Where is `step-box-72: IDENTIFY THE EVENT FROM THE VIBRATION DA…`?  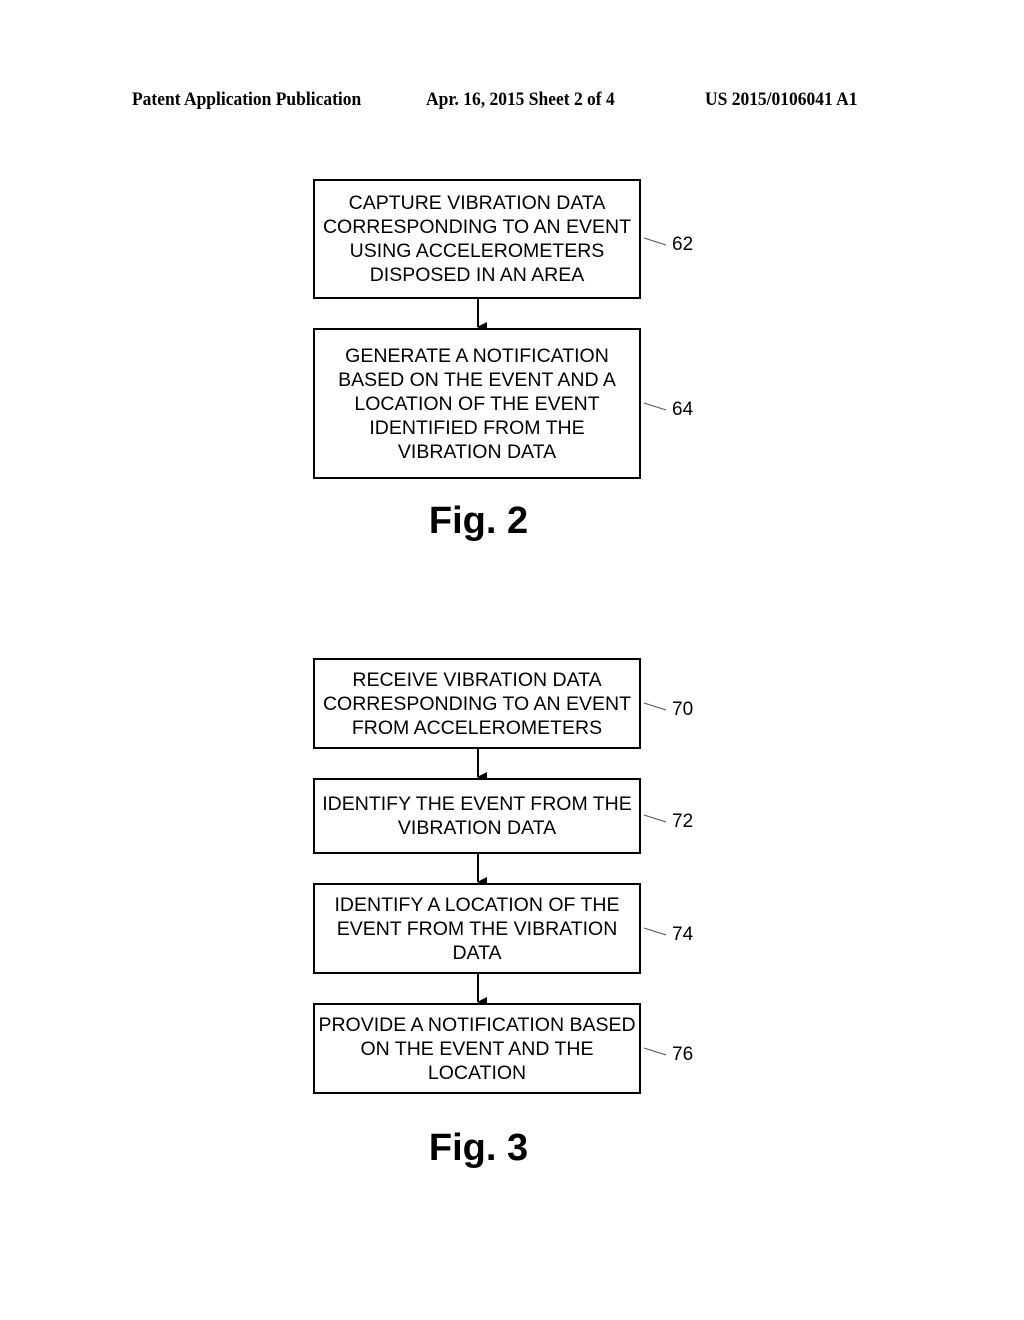 step-box-72: IDENTIFY THE EVENT FROM THE VIBRATION DA… is located at coordinates (477, 816).